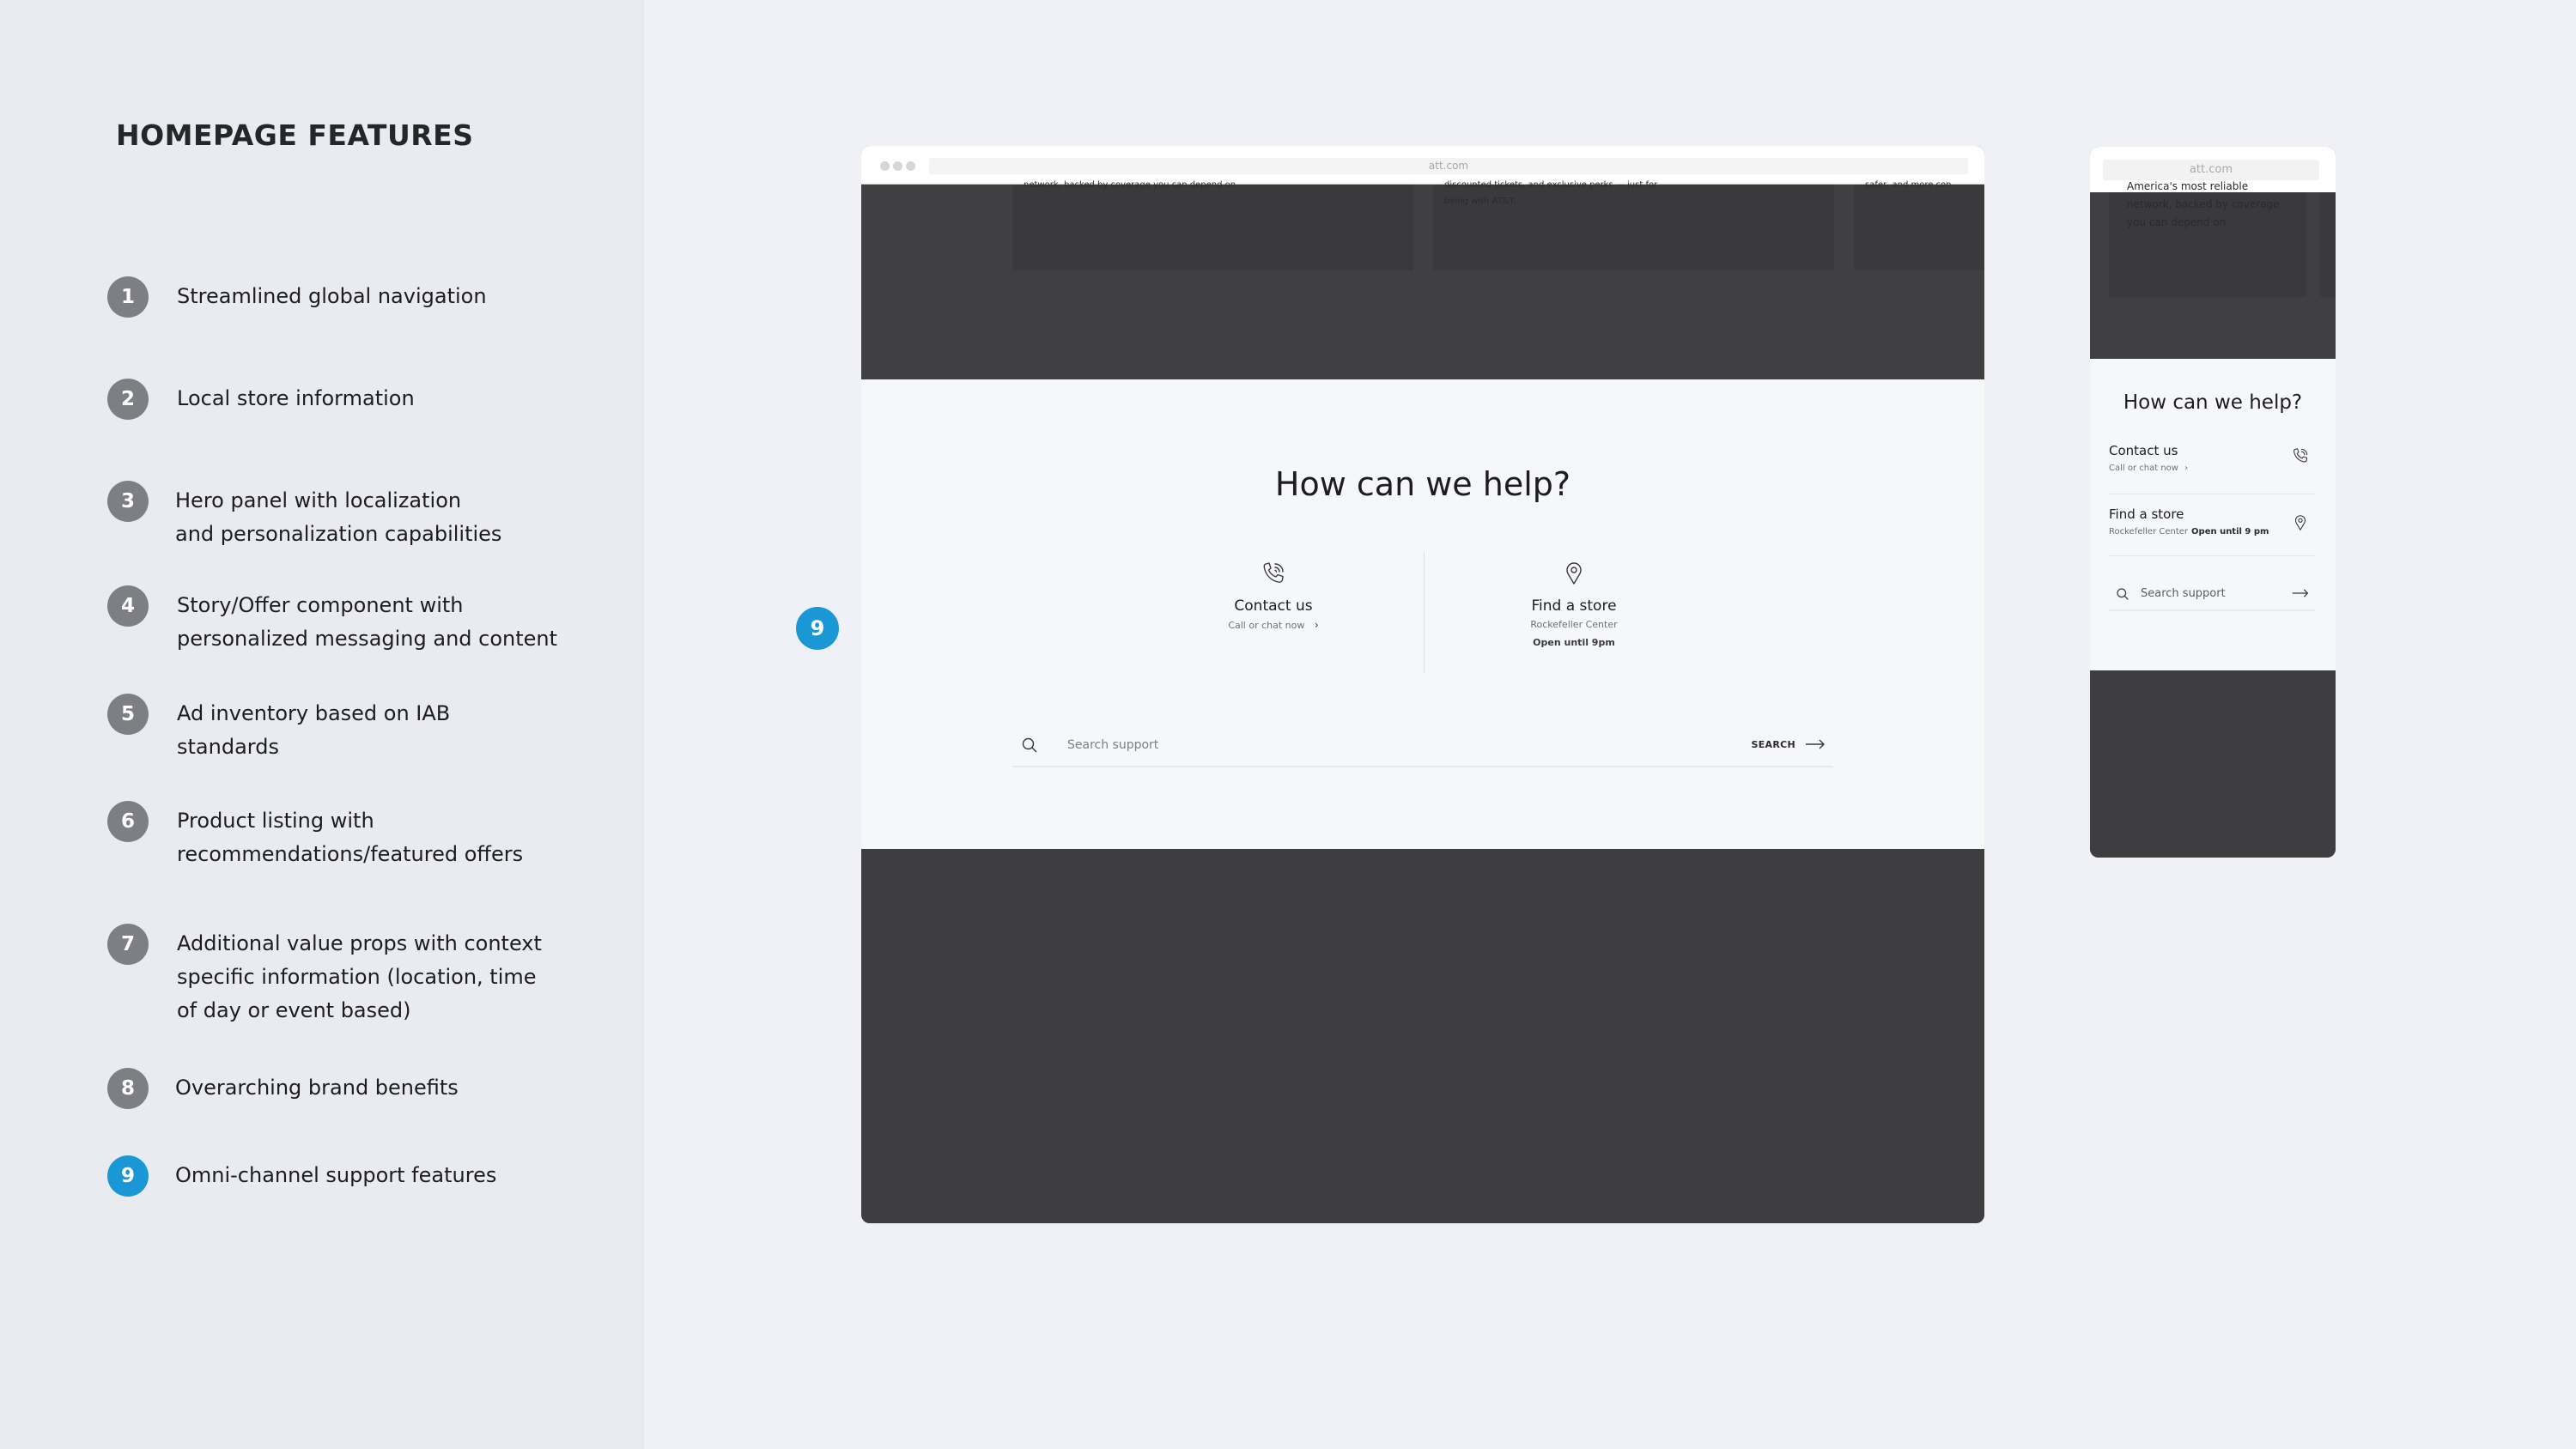  What do you see at coordinates (128, 1176) in the screenshot?
I see `feature-number-badge-active: 9` at bounding box center [128, 1176].